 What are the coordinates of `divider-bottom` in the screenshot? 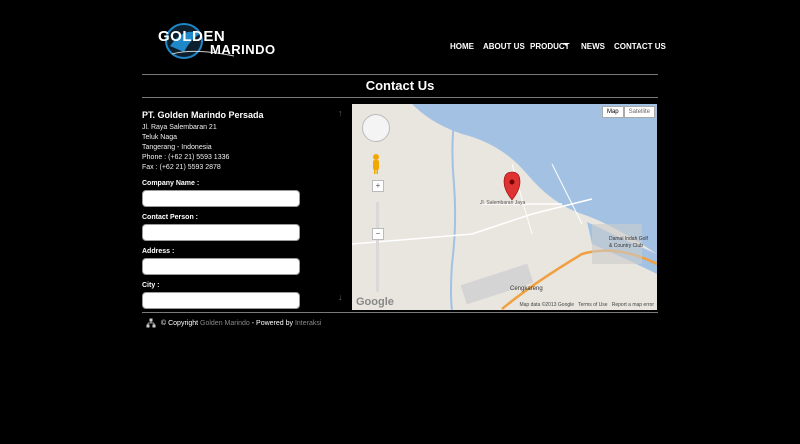 It's located at (400, 312).